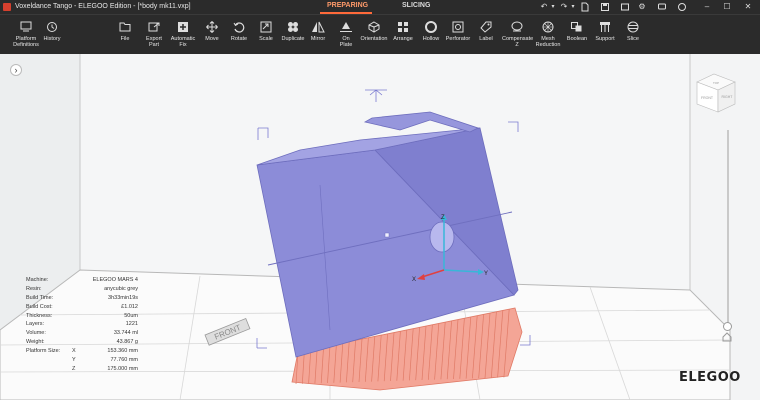 The width and height of the screenshot is (760, 400). What do you see at coordinates (82, 333) in the screenshot?
I see `info-row: Volume: 33.744 ml` at bounding box center [82, 333].